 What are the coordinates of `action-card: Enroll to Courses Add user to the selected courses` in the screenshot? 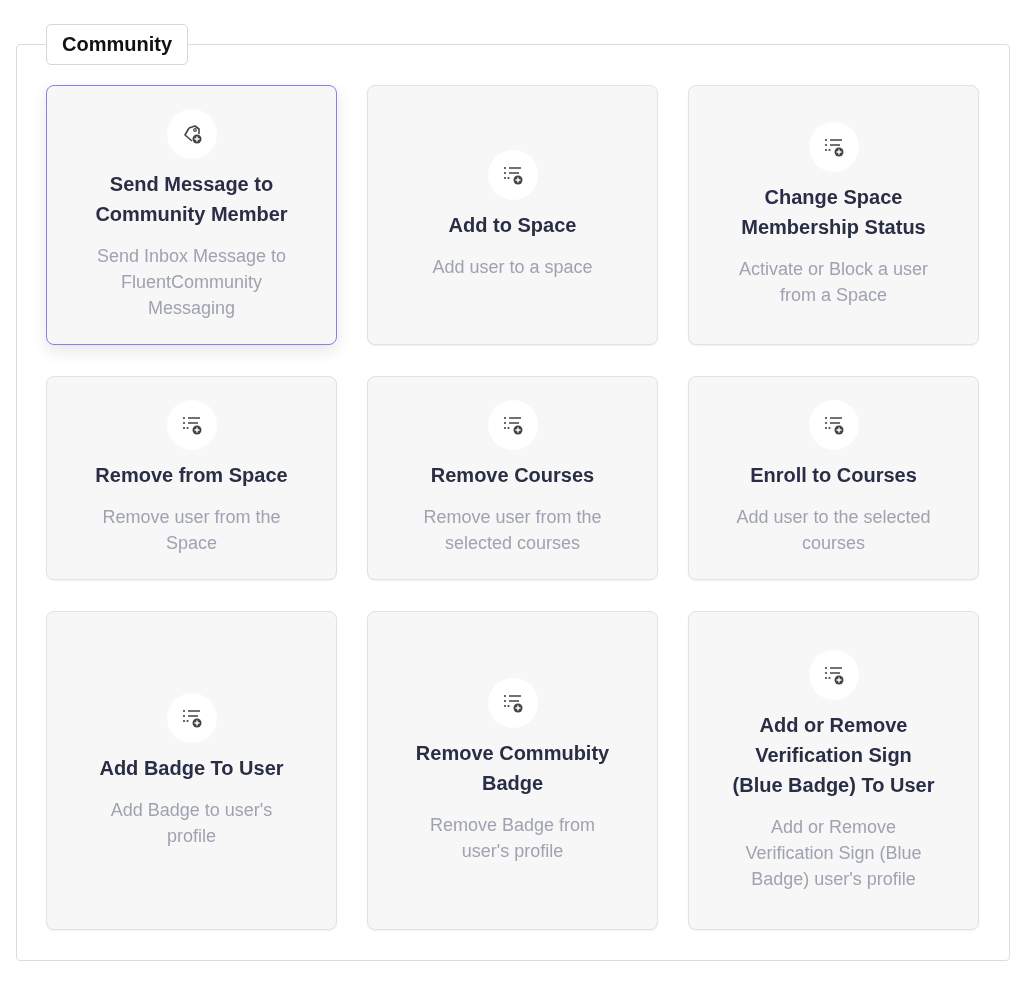 It's located at (833, 478).